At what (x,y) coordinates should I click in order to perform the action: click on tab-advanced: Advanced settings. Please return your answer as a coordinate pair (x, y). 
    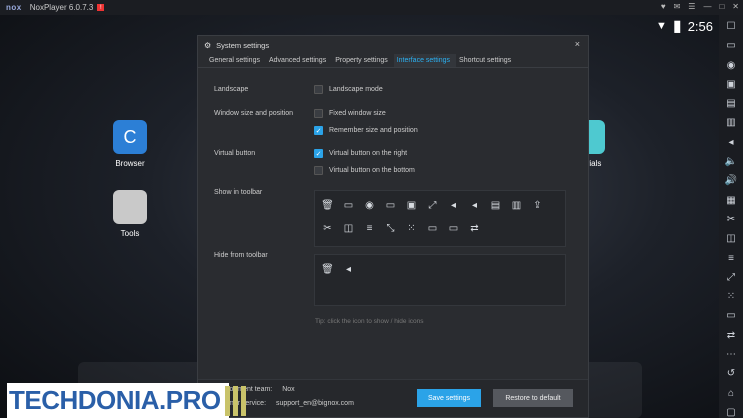
    Looking at the image, I should click on (299, 60).